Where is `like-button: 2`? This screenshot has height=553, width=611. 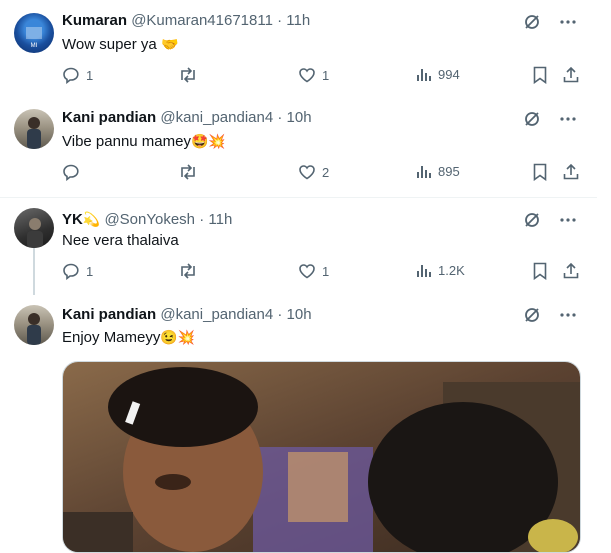 like-button: 2 is located at coordinates (313, 172).